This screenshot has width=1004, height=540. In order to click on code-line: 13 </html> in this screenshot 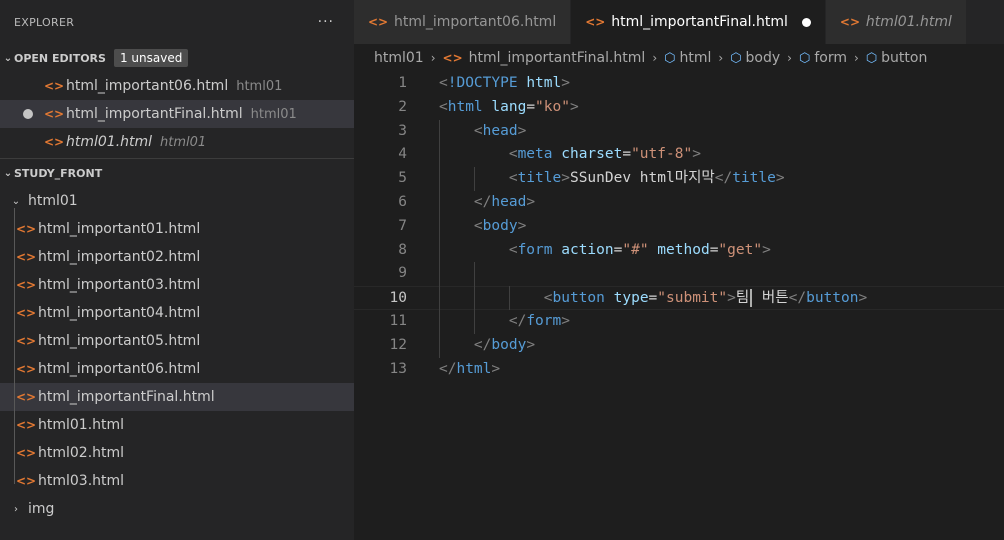, I will do `click(679, 370)`.